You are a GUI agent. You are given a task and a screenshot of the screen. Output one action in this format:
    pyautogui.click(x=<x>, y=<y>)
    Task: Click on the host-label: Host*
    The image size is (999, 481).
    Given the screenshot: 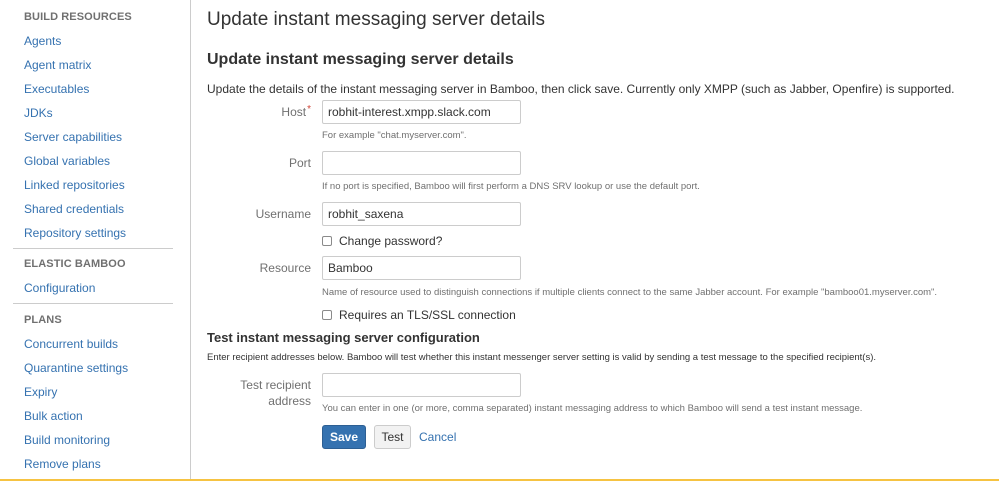 What is the action you would take?
    pyautogui.click(x=296, y=113)
    